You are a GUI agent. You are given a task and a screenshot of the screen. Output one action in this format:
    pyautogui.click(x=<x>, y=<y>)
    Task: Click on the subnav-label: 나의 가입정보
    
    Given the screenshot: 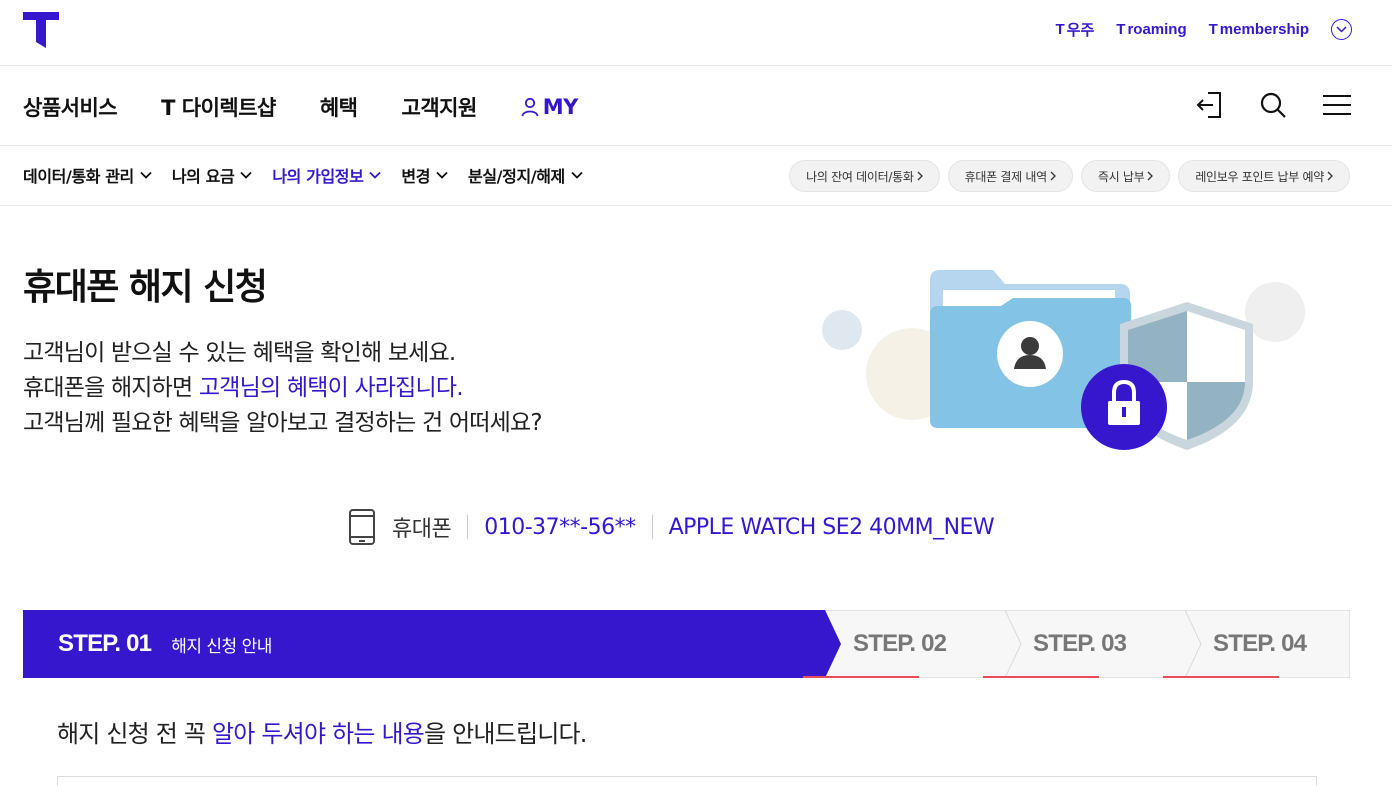 What is the action you would take?
    pyautogui.click(x=318, y=176)
    